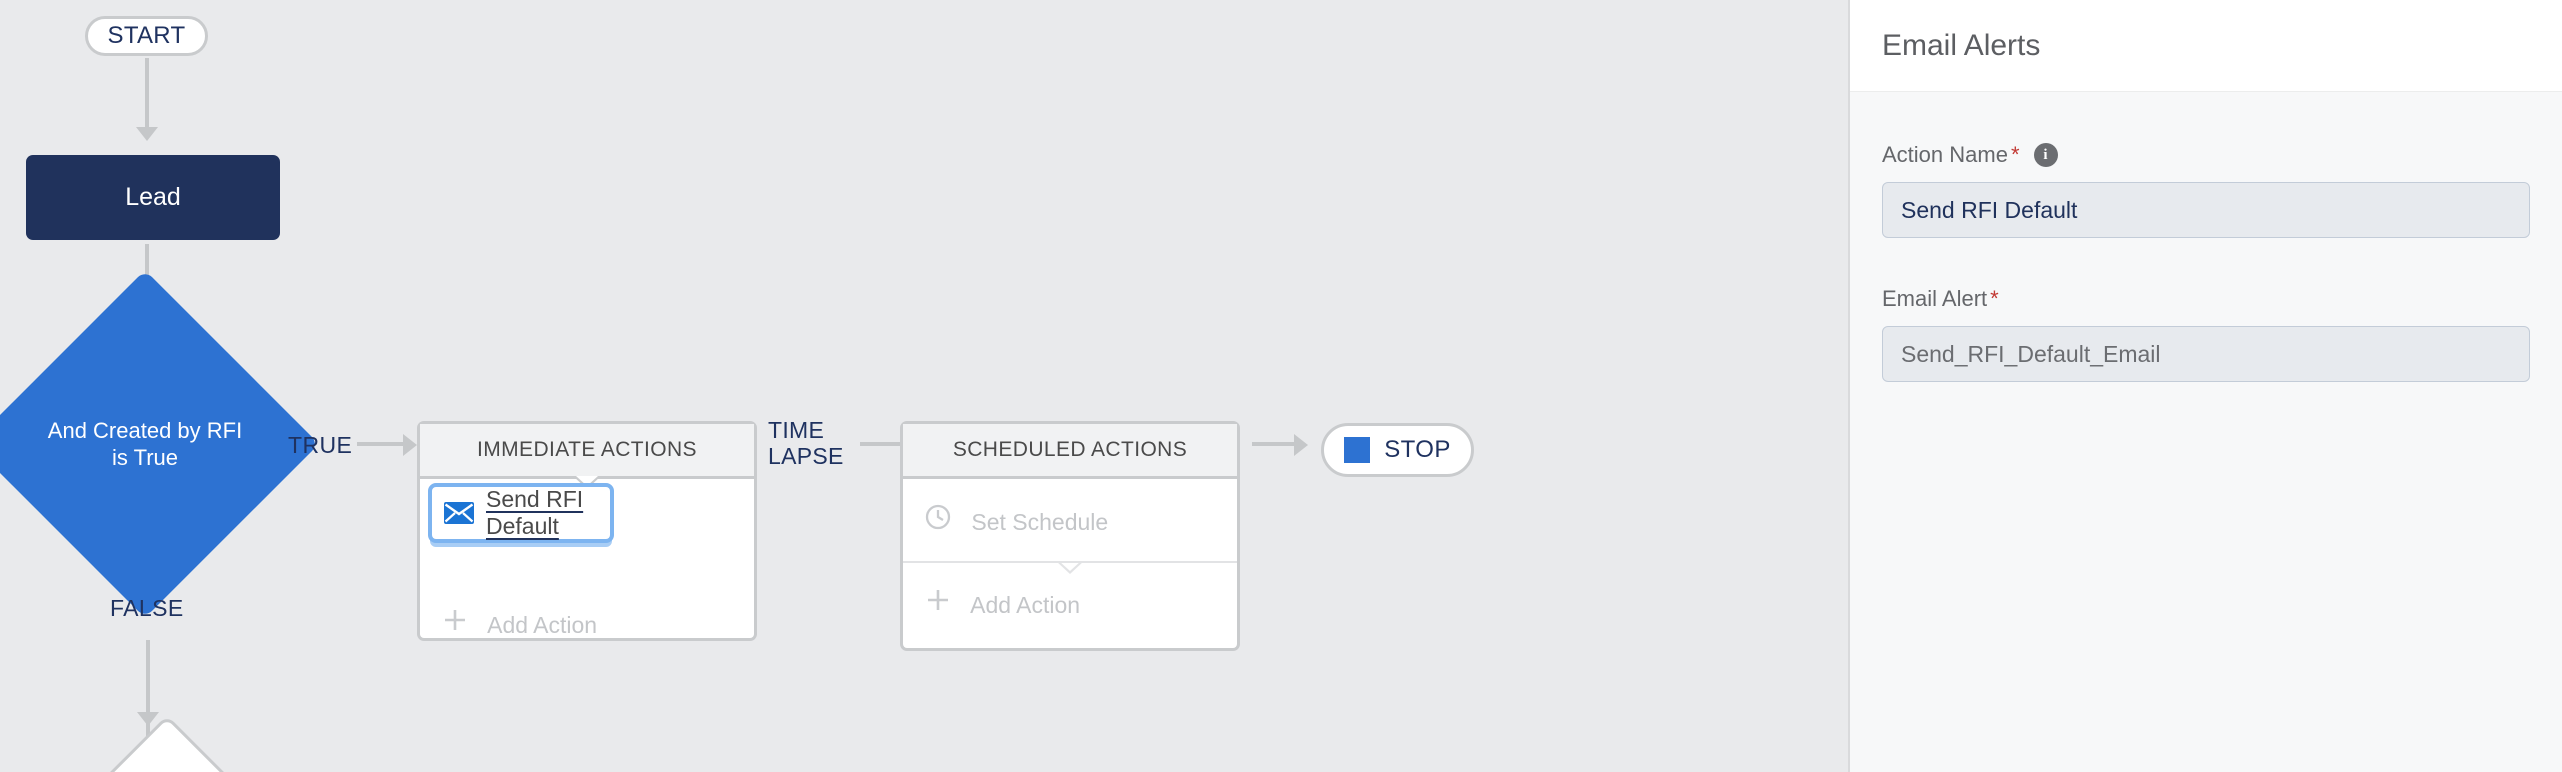 This screenshot has height=772, width=2562. Describe the element at coordinates (459, 513) in the screenshot. I see `envelope-icon` at that location.